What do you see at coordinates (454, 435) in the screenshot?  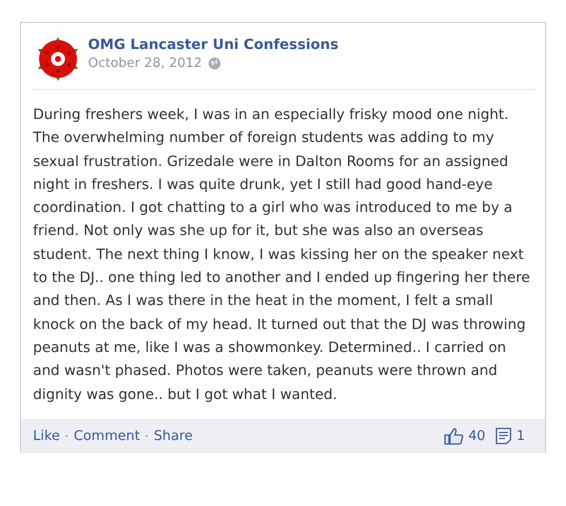 I see `thumbs-up-icon` at bounding box center [454, 435].